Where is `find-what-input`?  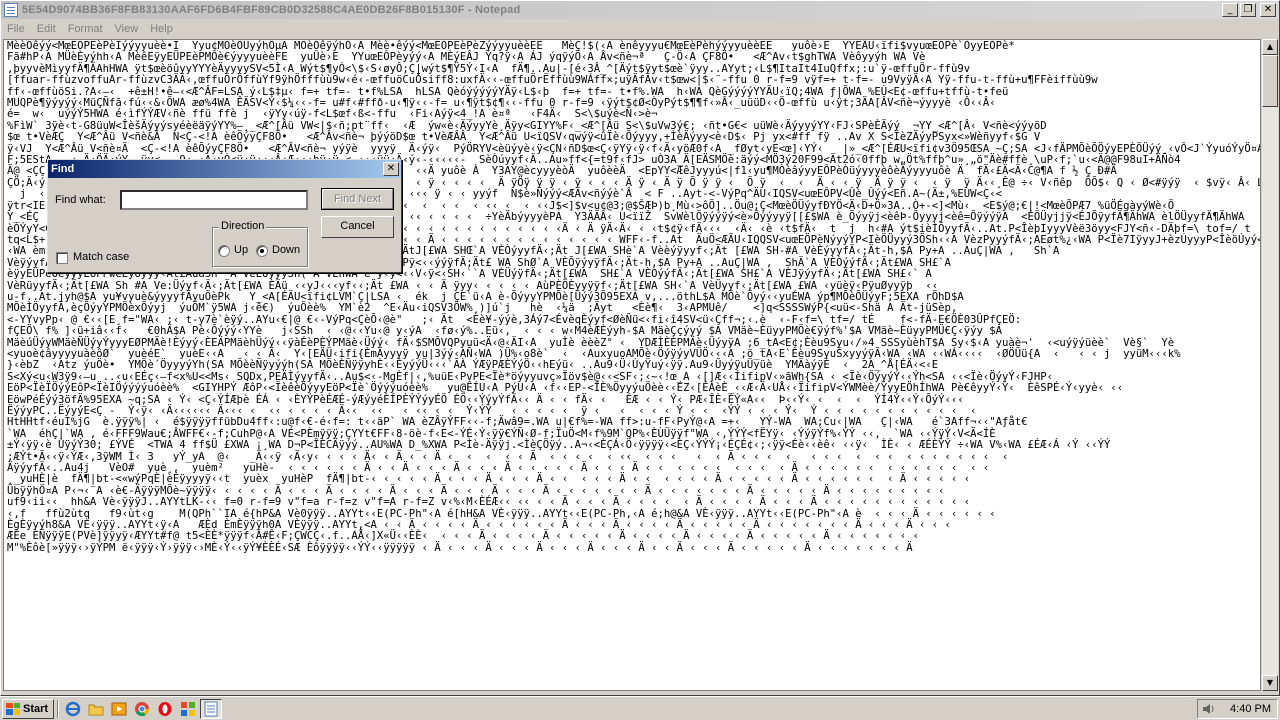 find-what-input is located at coordinates (214, 200).